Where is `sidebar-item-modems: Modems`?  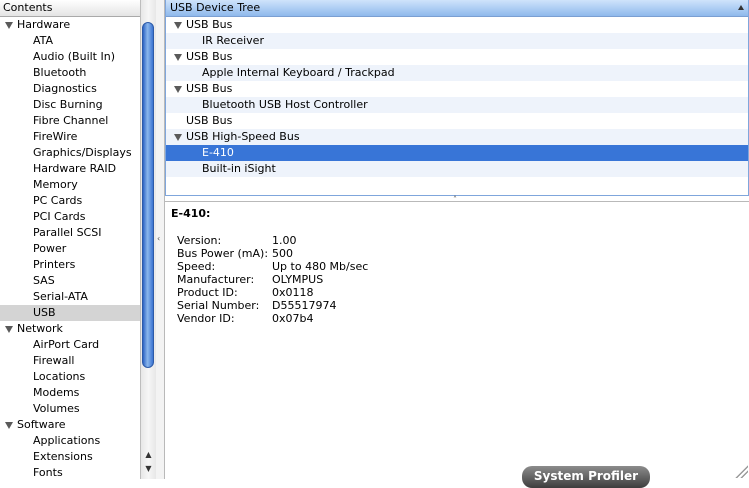
sidebar-item-modems: Modems is located at coordinates (70, 393).